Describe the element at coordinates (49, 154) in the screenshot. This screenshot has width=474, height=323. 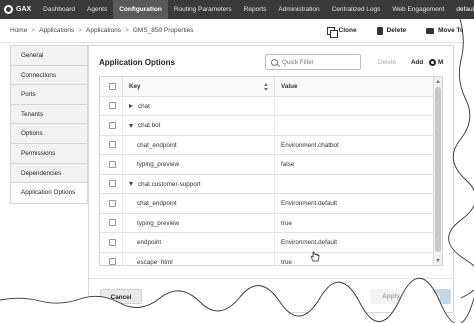
I see `sidebar-item-permissions: Permissions` at that location.